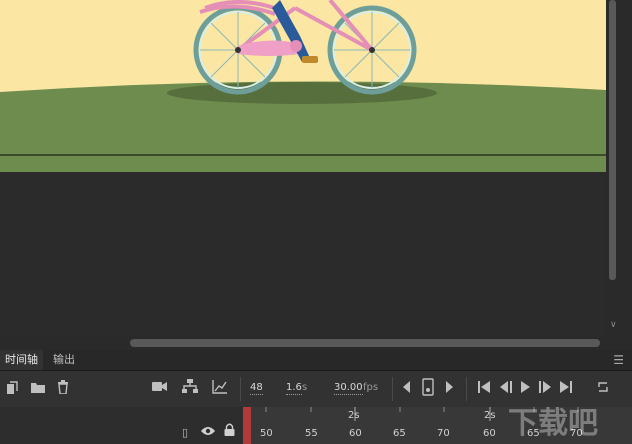 This screenshot has width=632, height=444. I want to click on tab-timeline: 时间轴, so click(21, 360).